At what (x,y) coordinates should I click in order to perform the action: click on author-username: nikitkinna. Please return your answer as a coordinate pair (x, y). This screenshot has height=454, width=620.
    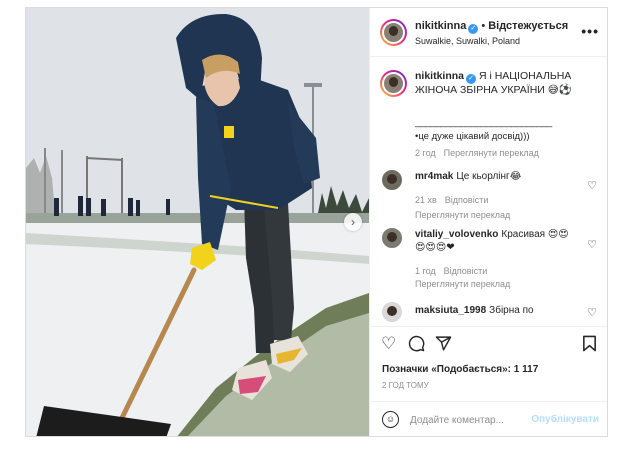
    Looking at the image, I should click on (440, 26).